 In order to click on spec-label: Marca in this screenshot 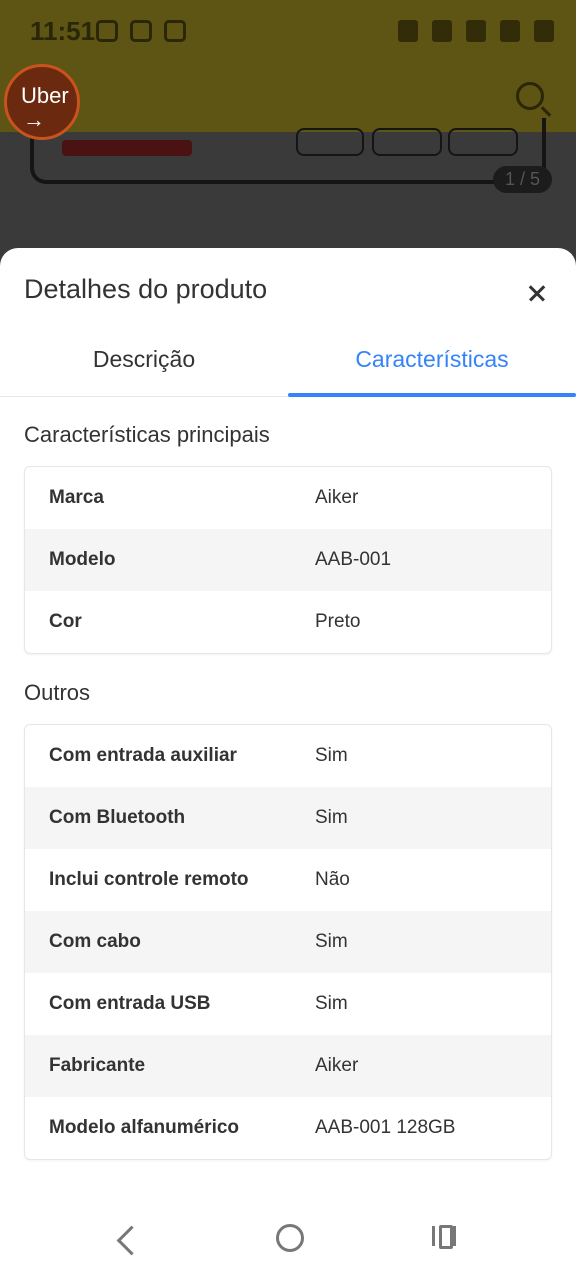, I will do `click(76, 497)`.